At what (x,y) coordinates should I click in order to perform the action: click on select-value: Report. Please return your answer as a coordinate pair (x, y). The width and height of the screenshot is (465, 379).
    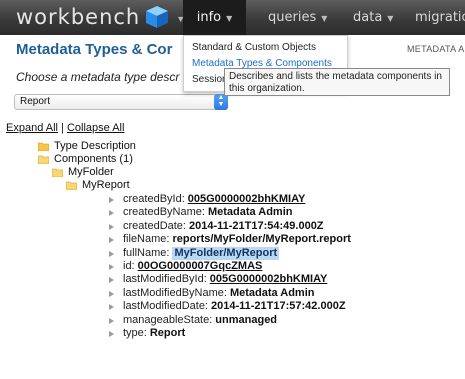
    Looking at the image, I should click on (35, 101).